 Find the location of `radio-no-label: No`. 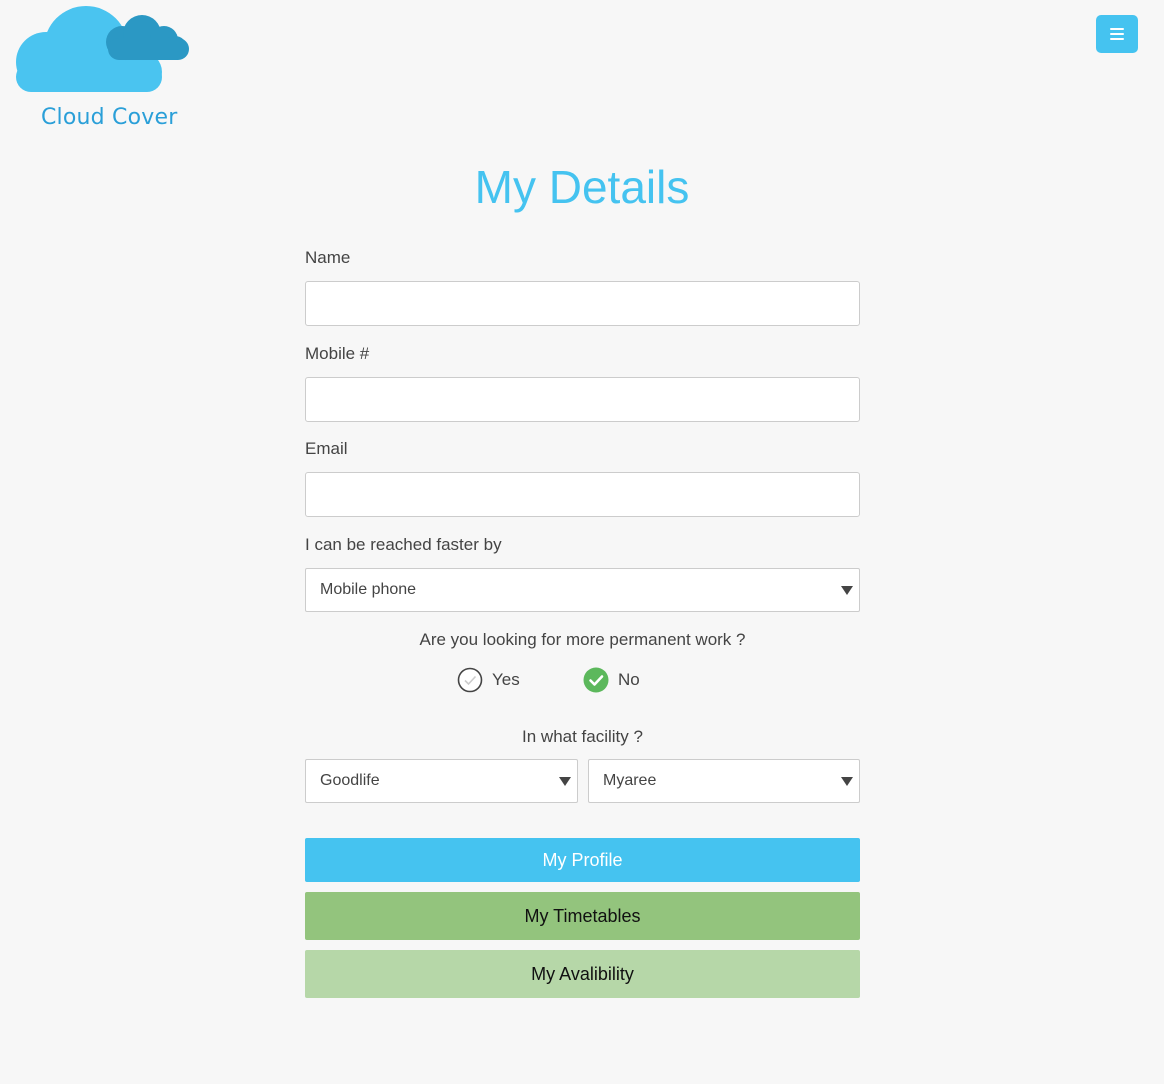

radio-no-label: No is located at coordinates (629, 679).